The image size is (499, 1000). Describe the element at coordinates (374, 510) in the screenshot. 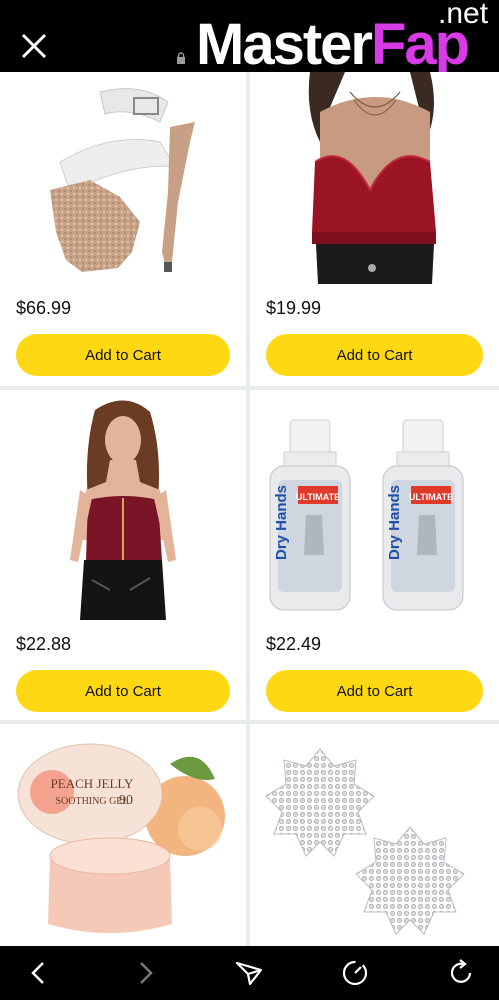

I see `product-image: ULTIMATE Dry Hands ULTIMATE Dry Hands` at that location.